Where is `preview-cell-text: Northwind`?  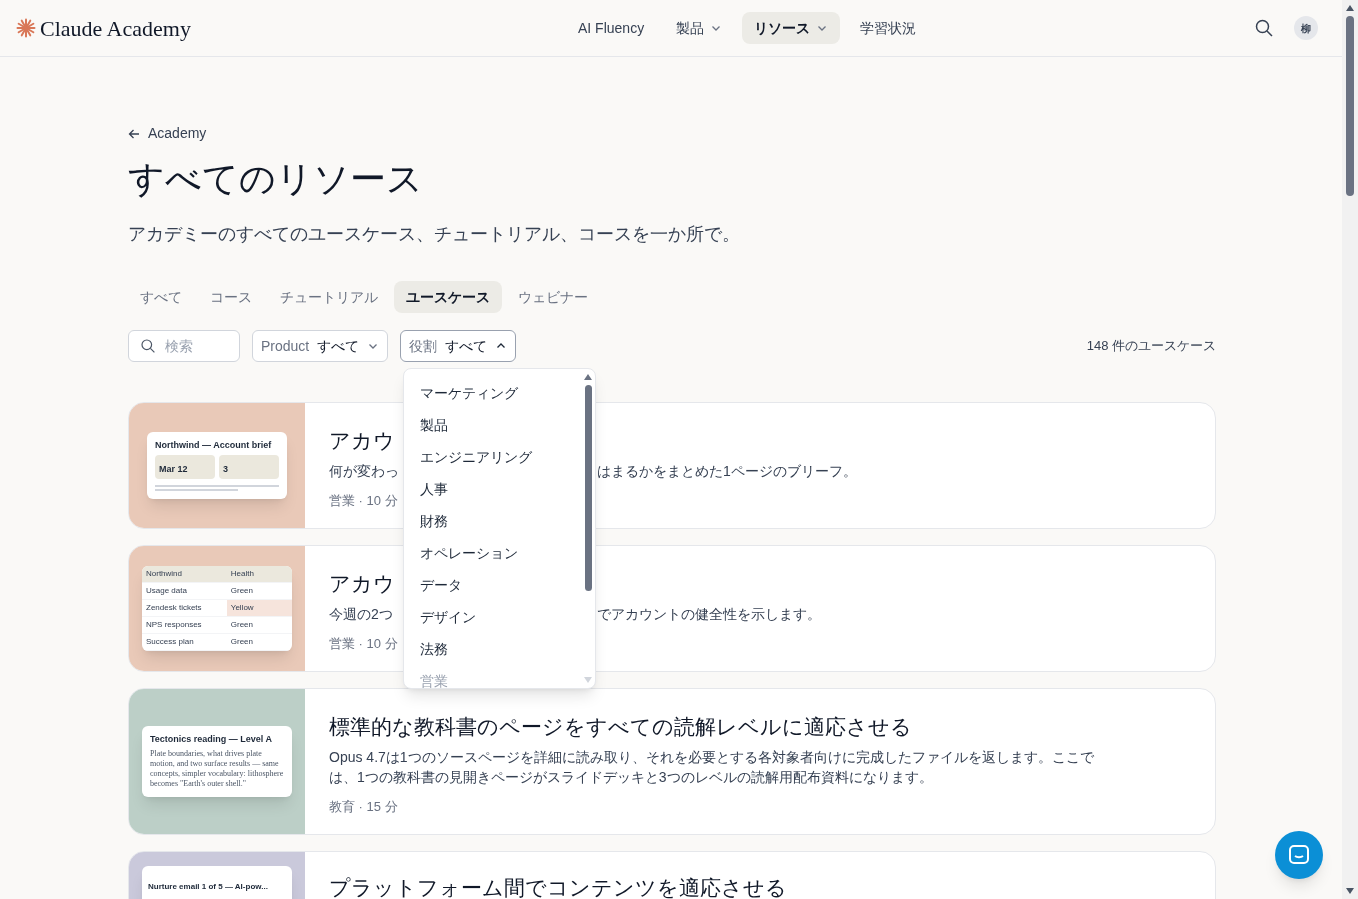
preview-cell-text: Northwind is located at coordinates (164, 574).